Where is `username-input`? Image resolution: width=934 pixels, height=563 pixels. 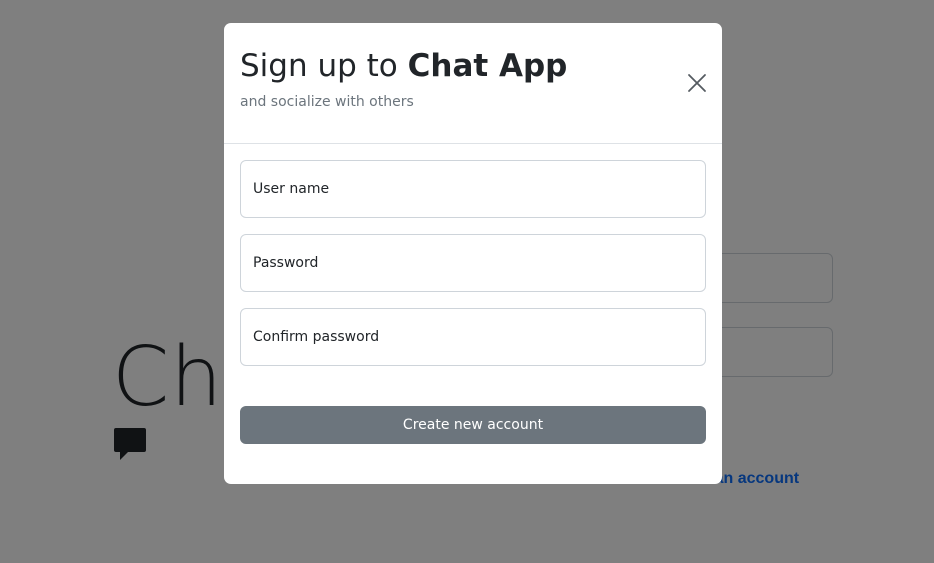 username-input is located at coordinates (473, 189).